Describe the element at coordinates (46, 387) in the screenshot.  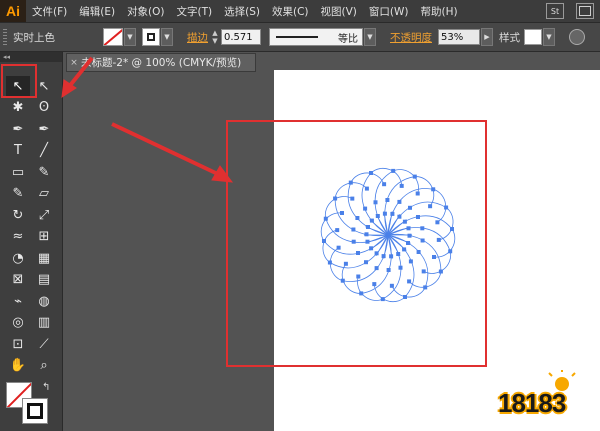
I see `swap-colors-icon: ↰` at that location.